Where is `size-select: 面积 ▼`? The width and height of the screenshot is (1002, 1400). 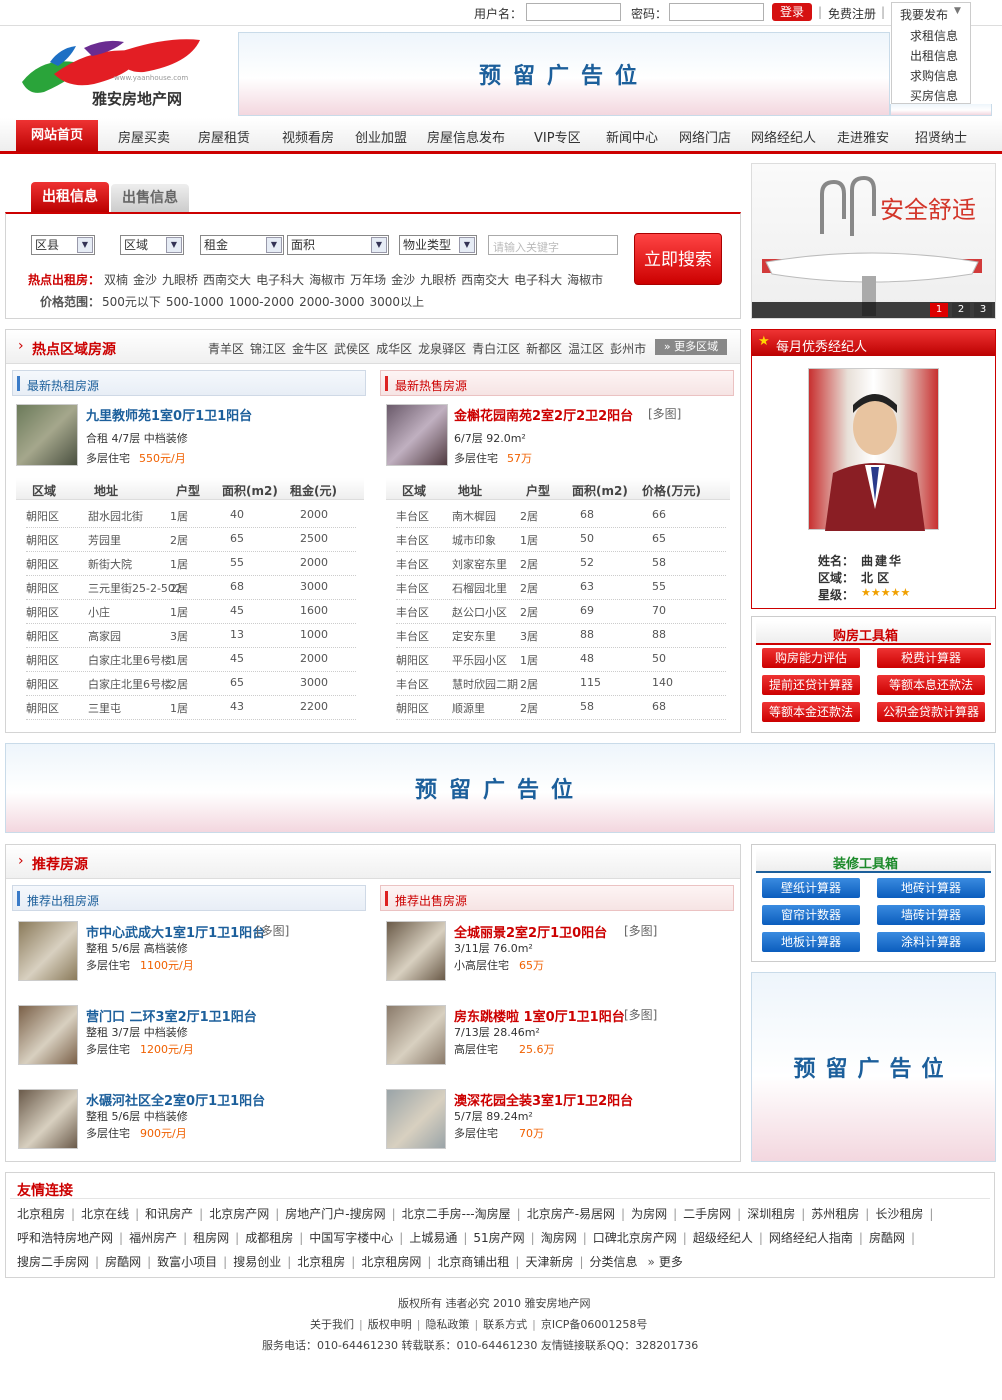 size-select: 面积 ▼ is located at coordinates (338, 245).